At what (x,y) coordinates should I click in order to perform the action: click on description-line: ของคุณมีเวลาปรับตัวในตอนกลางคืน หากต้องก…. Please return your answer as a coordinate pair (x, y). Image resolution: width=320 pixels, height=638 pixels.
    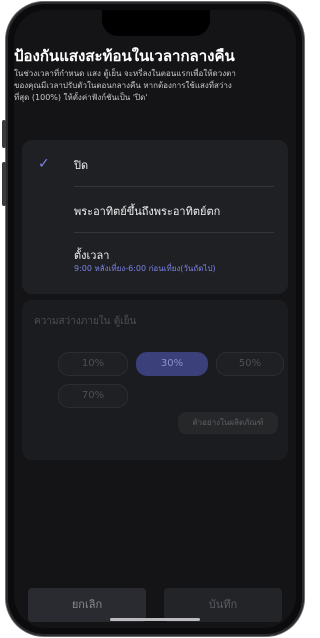
    Looking at the image, I should click on (123, 85).